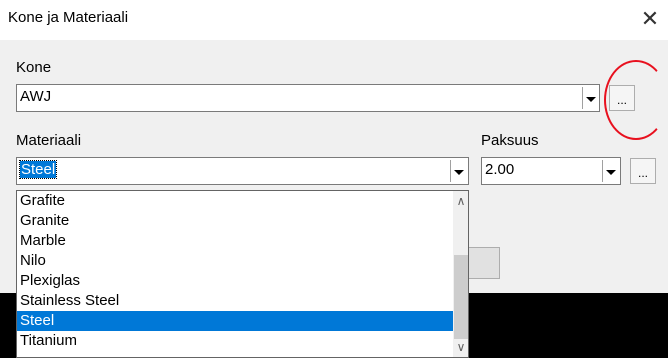 Image resolution: width=668 pixels, height=358 pixels. What do you see at coordinates (68, 17) in the screenshot?
I see `window-title: Kone ja Materiaali` at bounding box center [68, 17].